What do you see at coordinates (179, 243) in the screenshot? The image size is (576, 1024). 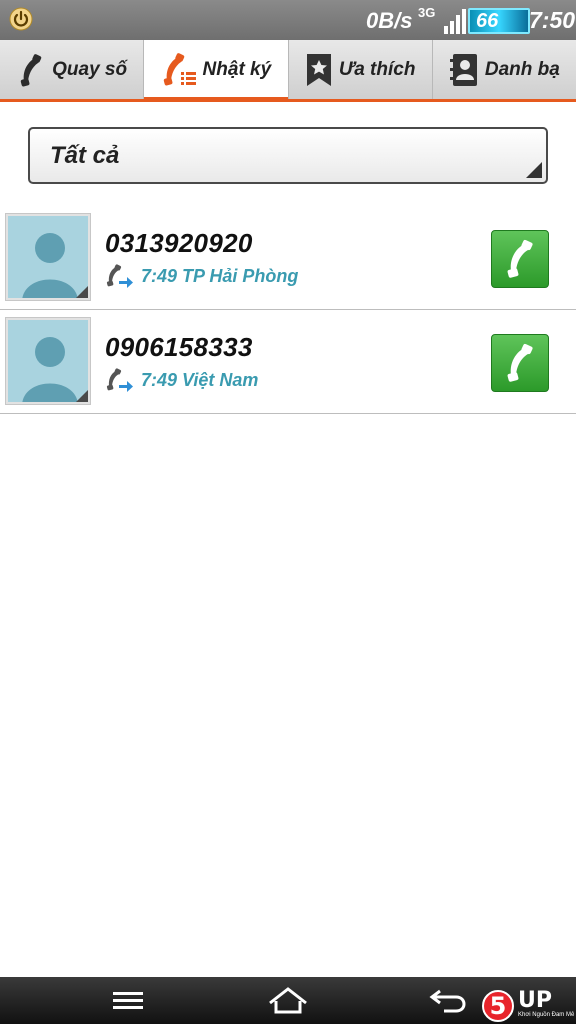 I see `call-number: 0313920920` at bounding box center [179, 243].